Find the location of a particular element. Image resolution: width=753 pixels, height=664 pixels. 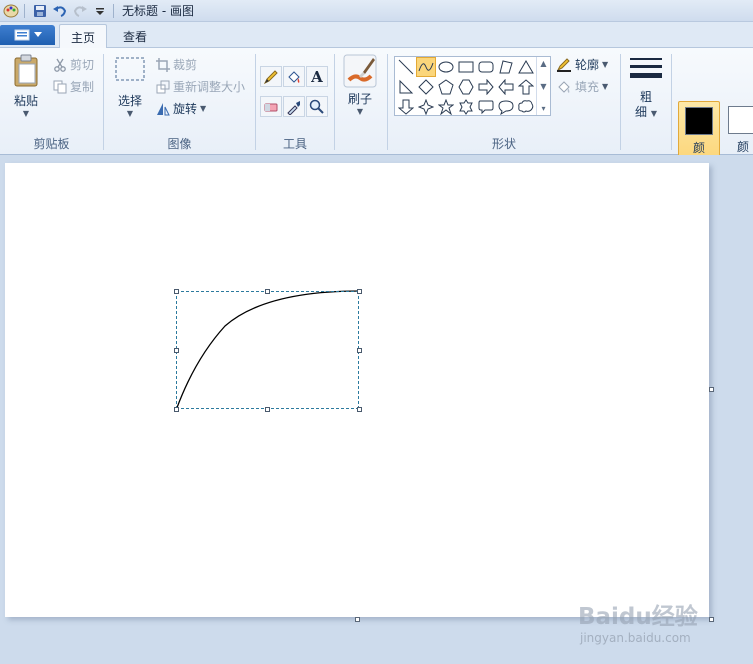

canvas-resize-handle-right is located at coordinates (711, 389).